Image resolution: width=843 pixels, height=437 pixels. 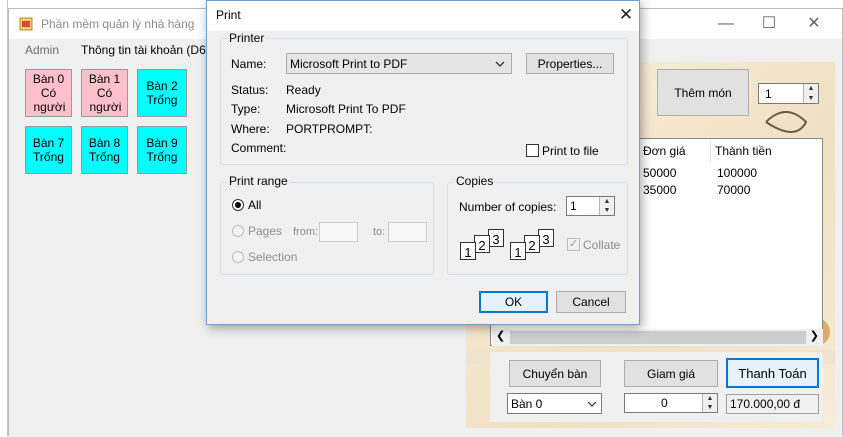 I want to click on from-page-input, so click(x=338, y=232).